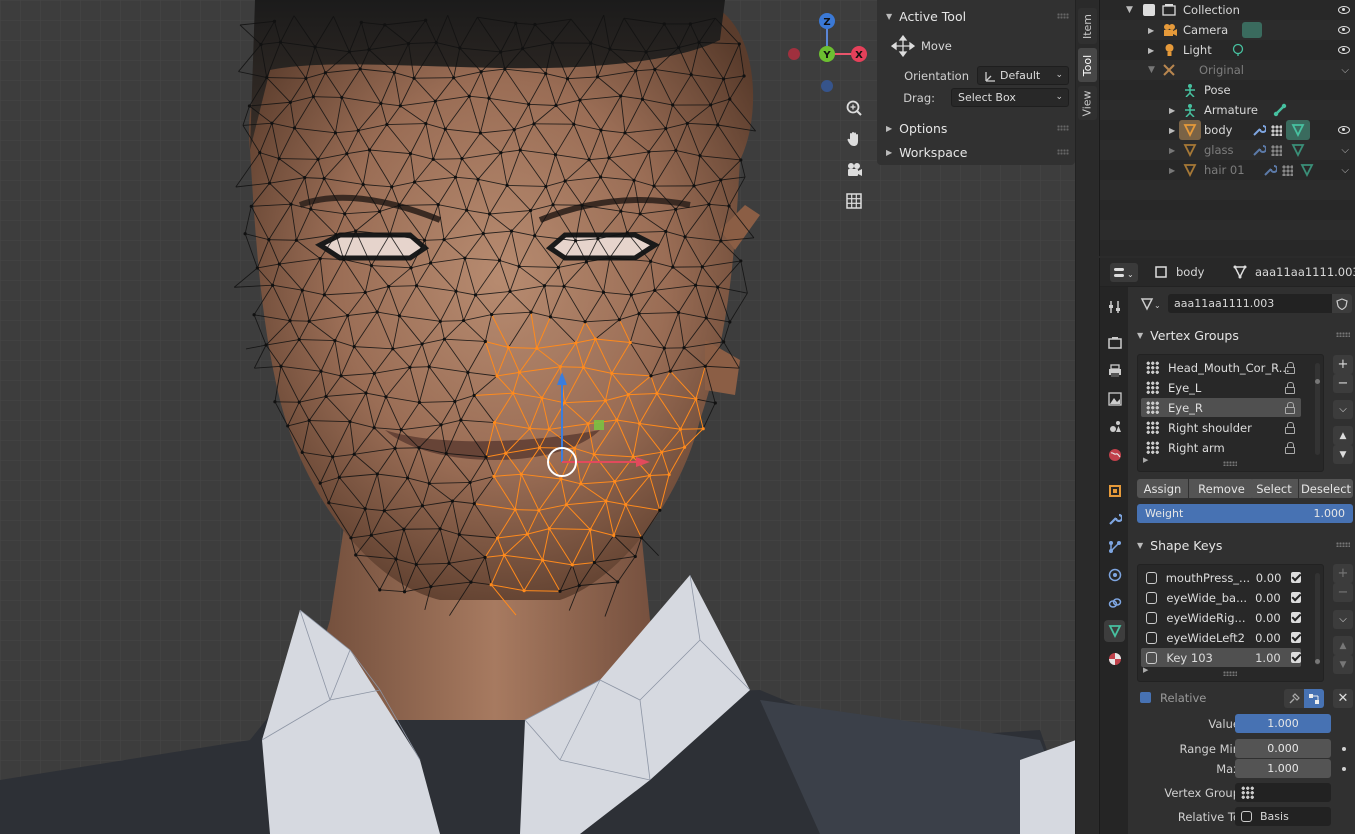 The image size is (1355, 834). What do you see at coordinates (1227, 90) in the screenshot?
I see `outliner-row-pose: Pose` at bounding box center [1227, 90].